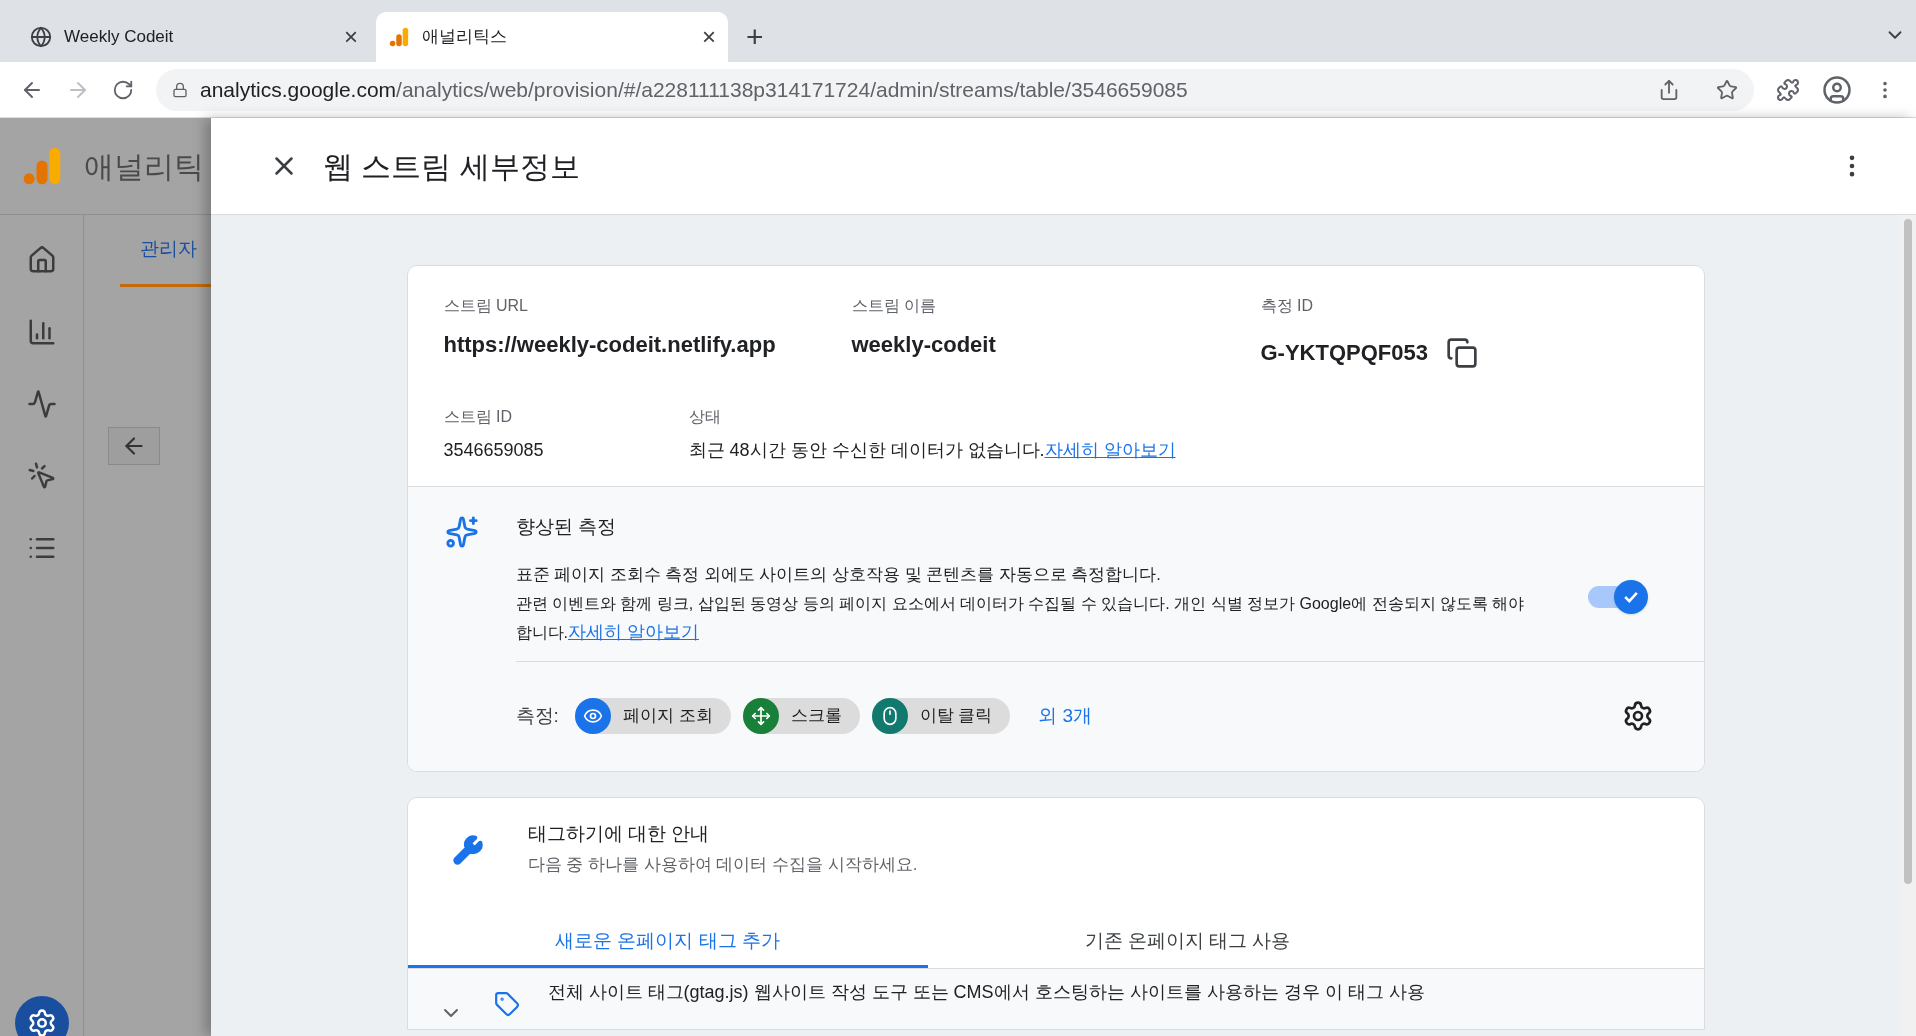  Describe the element at coordinates (801, 716) in the screenshot. I see `measure-chip: 스크롤` at that location.